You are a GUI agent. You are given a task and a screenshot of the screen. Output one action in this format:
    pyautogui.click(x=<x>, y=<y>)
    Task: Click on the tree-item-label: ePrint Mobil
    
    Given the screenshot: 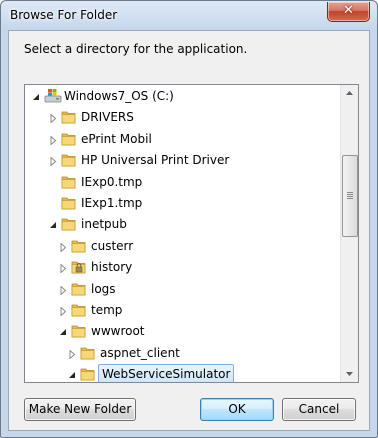 What is the action you would take?
    pyautogui.click(x=116, y=138)
    